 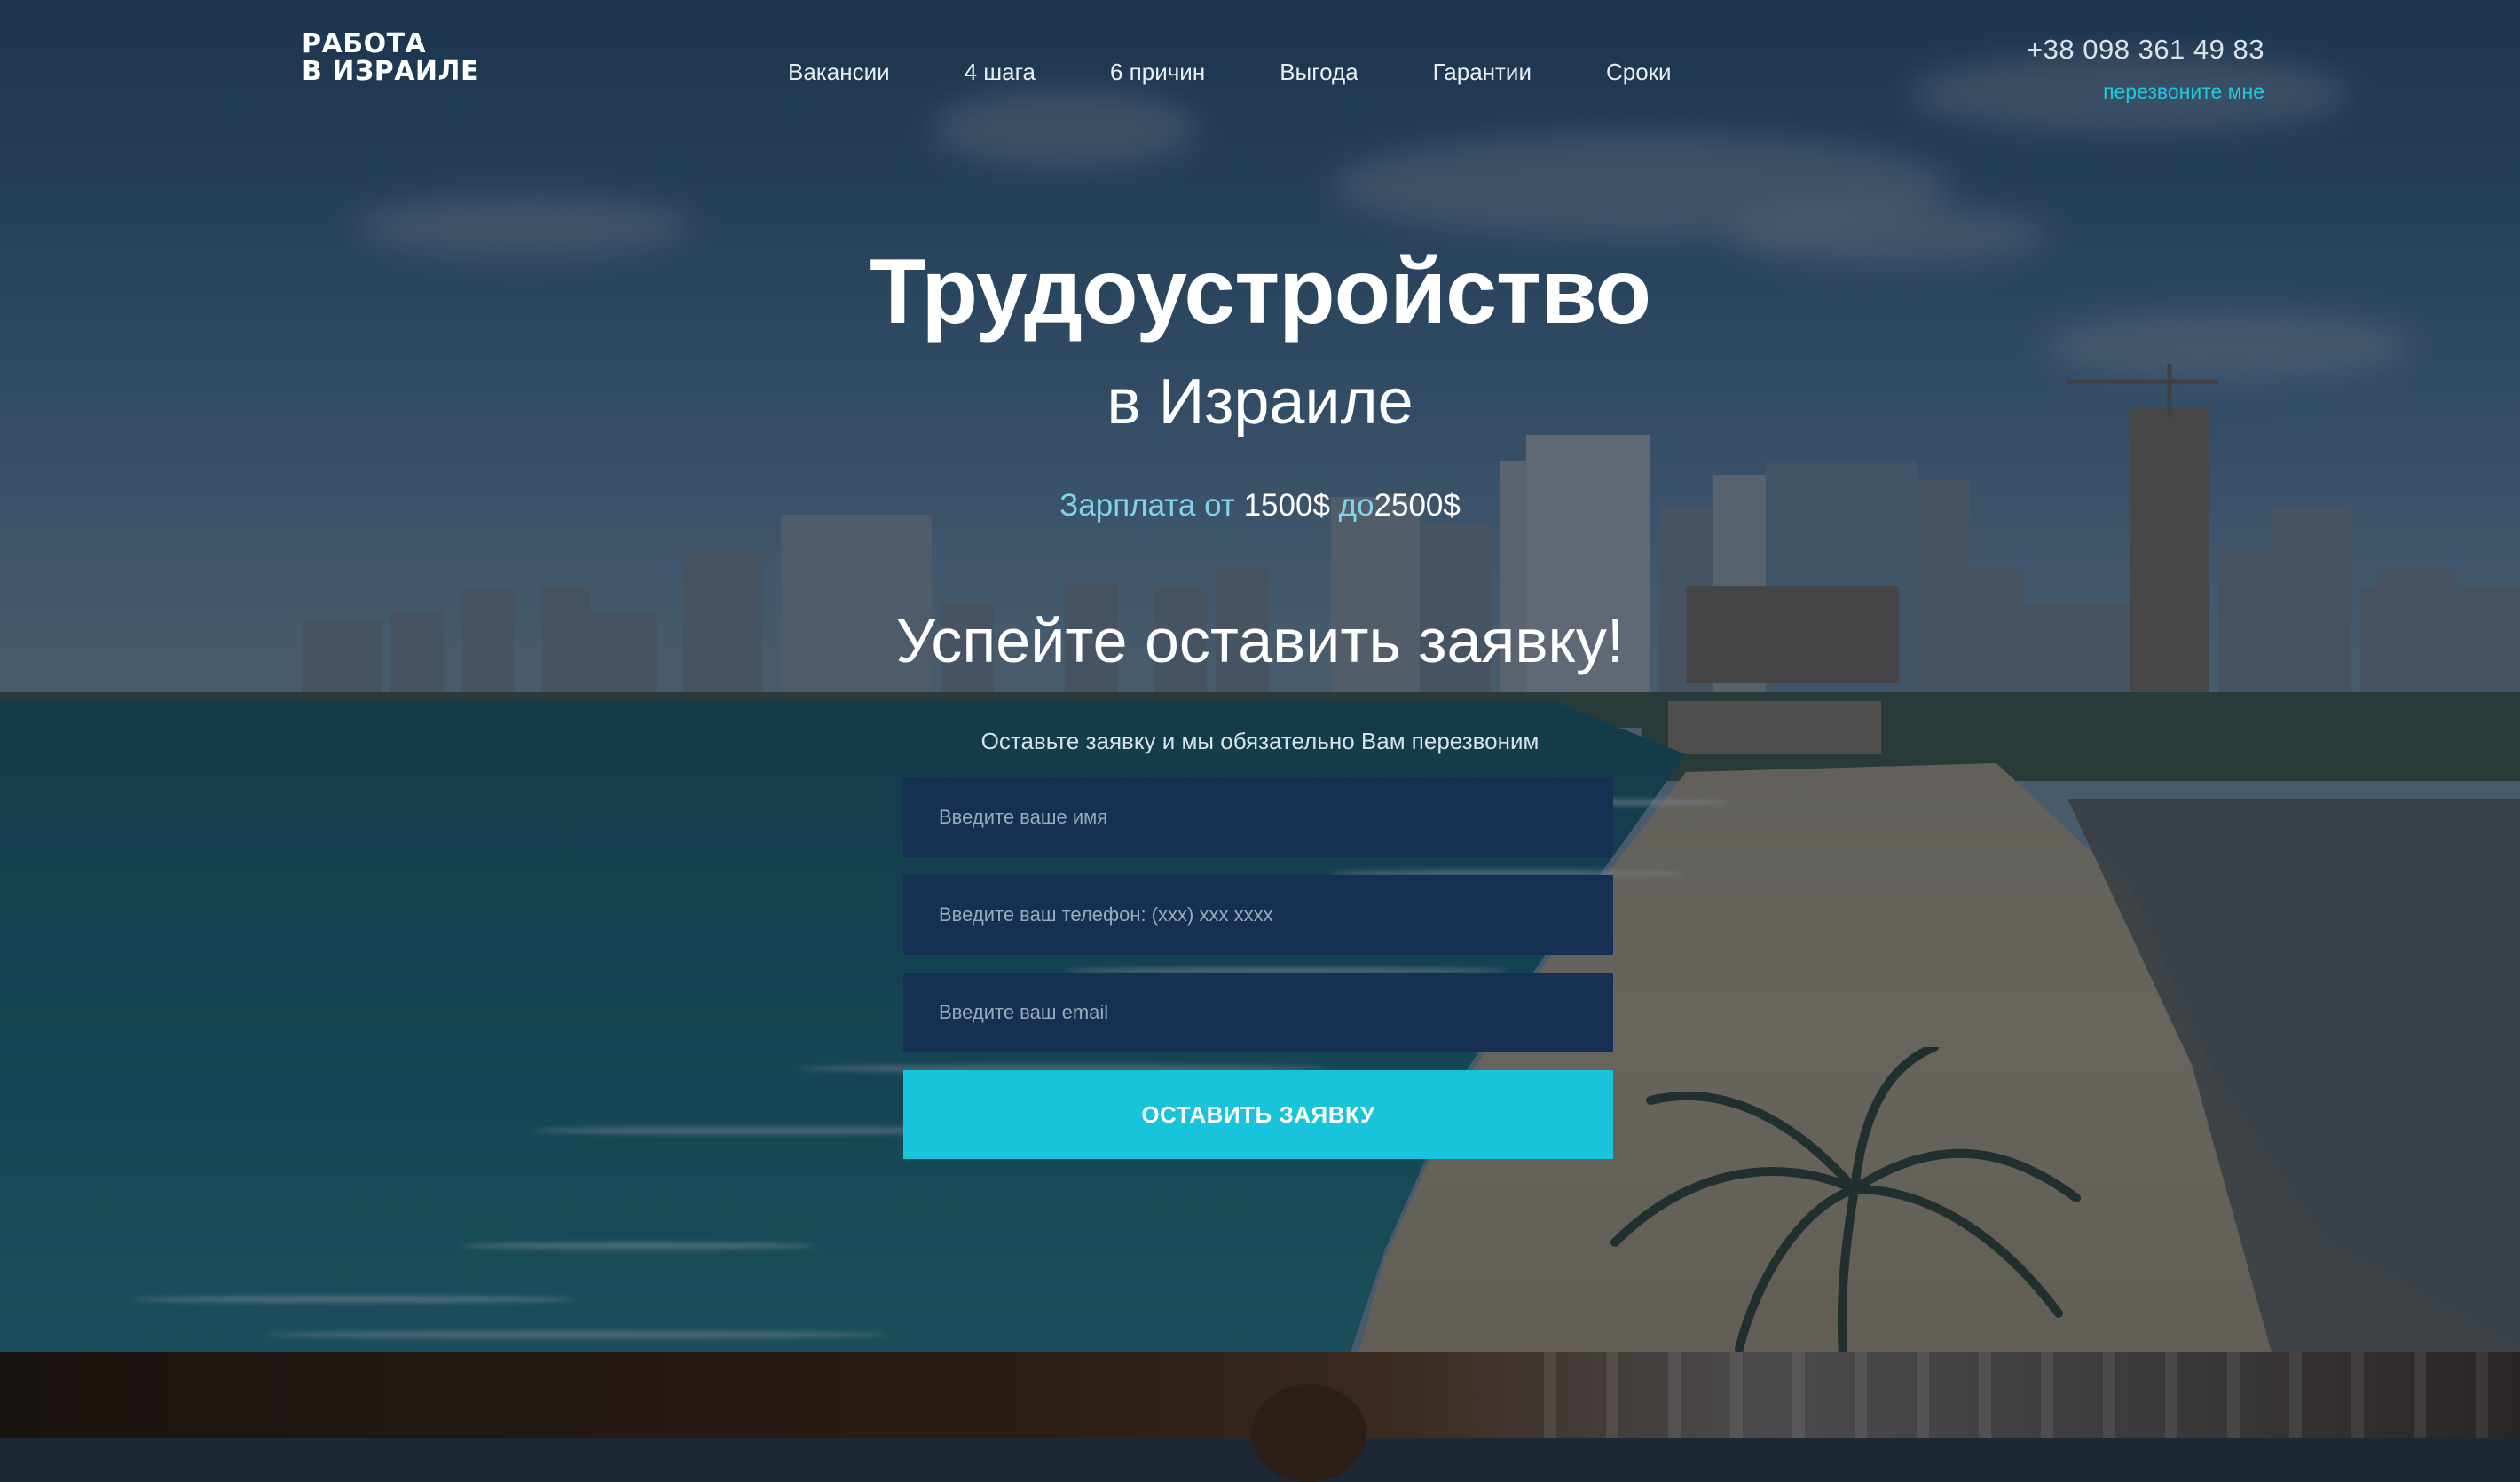 I want to click on nav-item-guarantees: Гарантии, so click(x=1482, y=72).